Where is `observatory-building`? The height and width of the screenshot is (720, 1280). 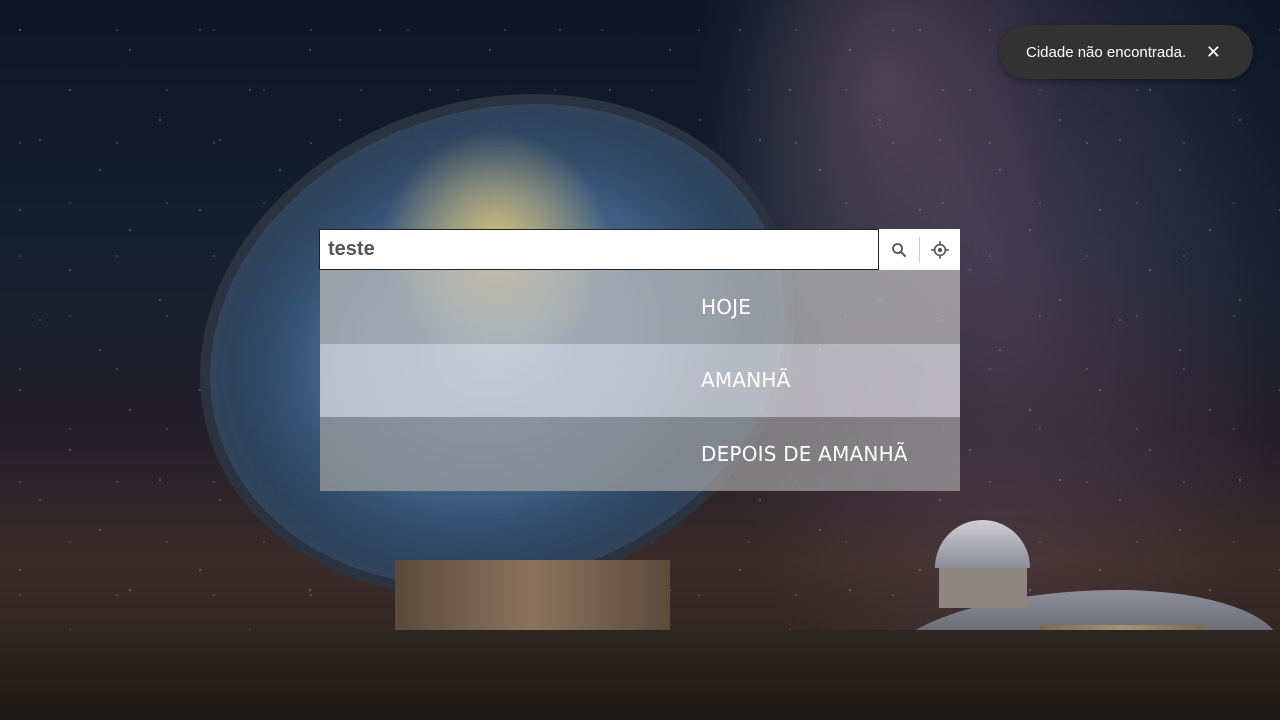 observatory-building is located at coordinates (982, 564).